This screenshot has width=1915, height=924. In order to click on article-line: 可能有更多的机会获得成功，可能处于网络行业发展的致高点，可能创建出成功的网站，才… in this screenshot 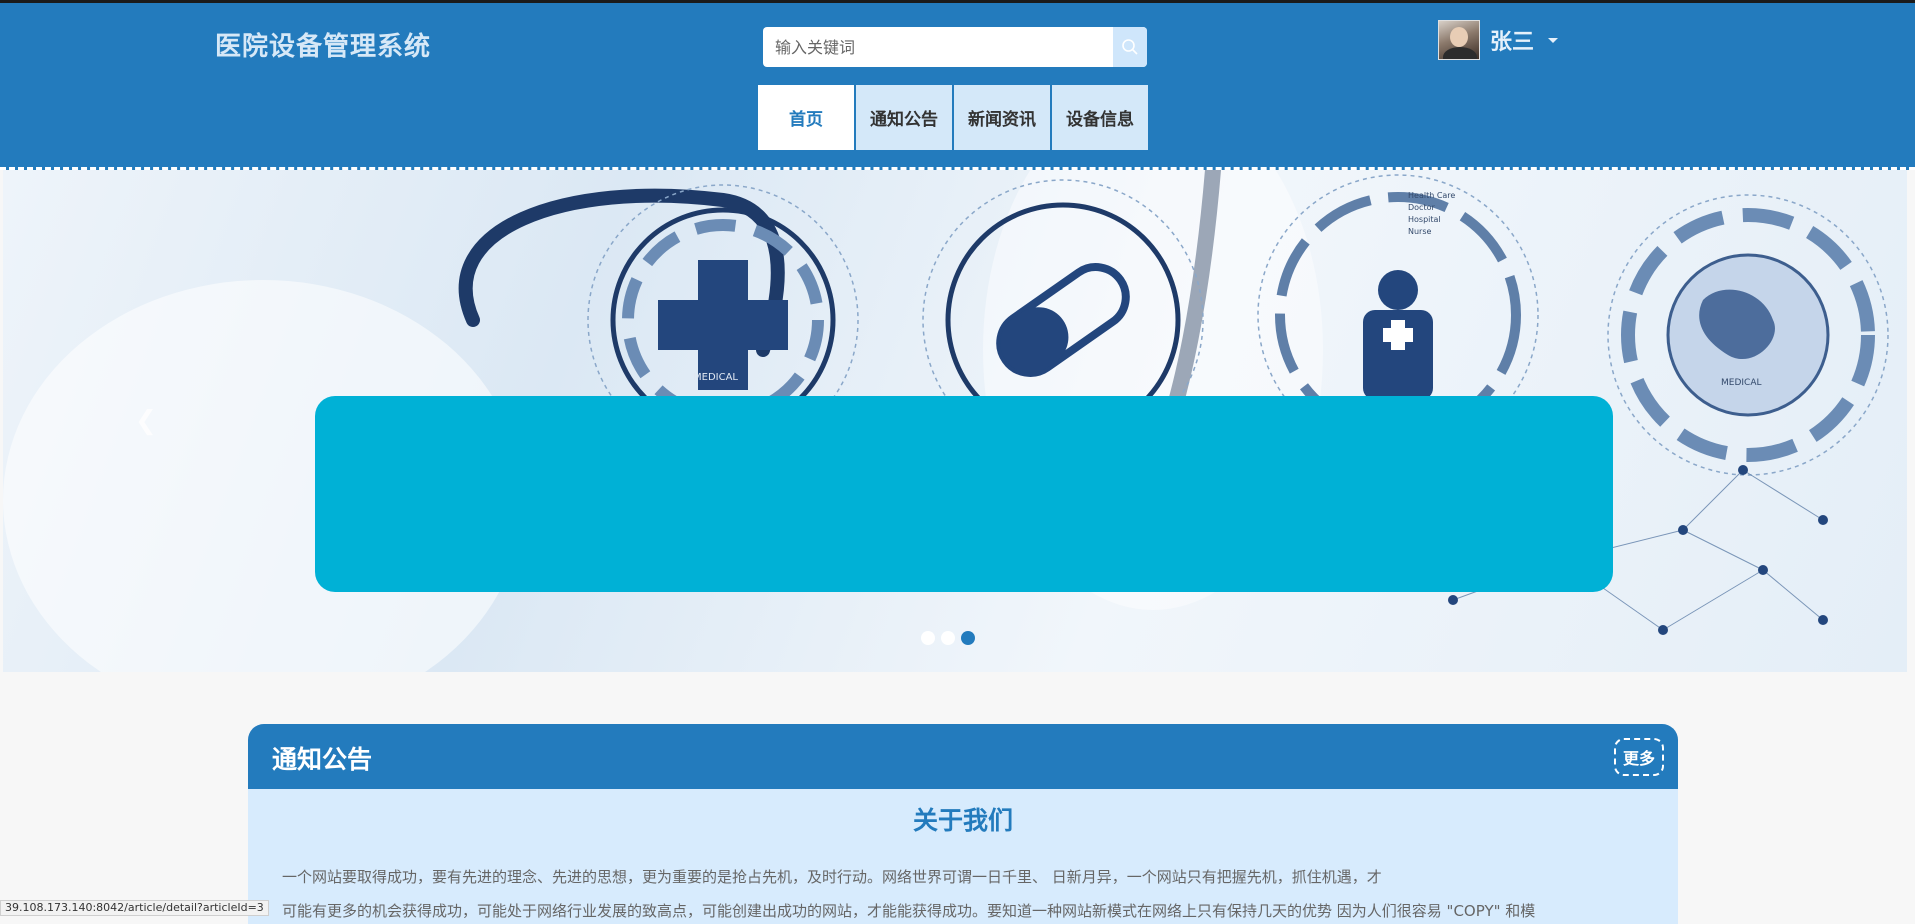, I will do `click(909, 911)`.